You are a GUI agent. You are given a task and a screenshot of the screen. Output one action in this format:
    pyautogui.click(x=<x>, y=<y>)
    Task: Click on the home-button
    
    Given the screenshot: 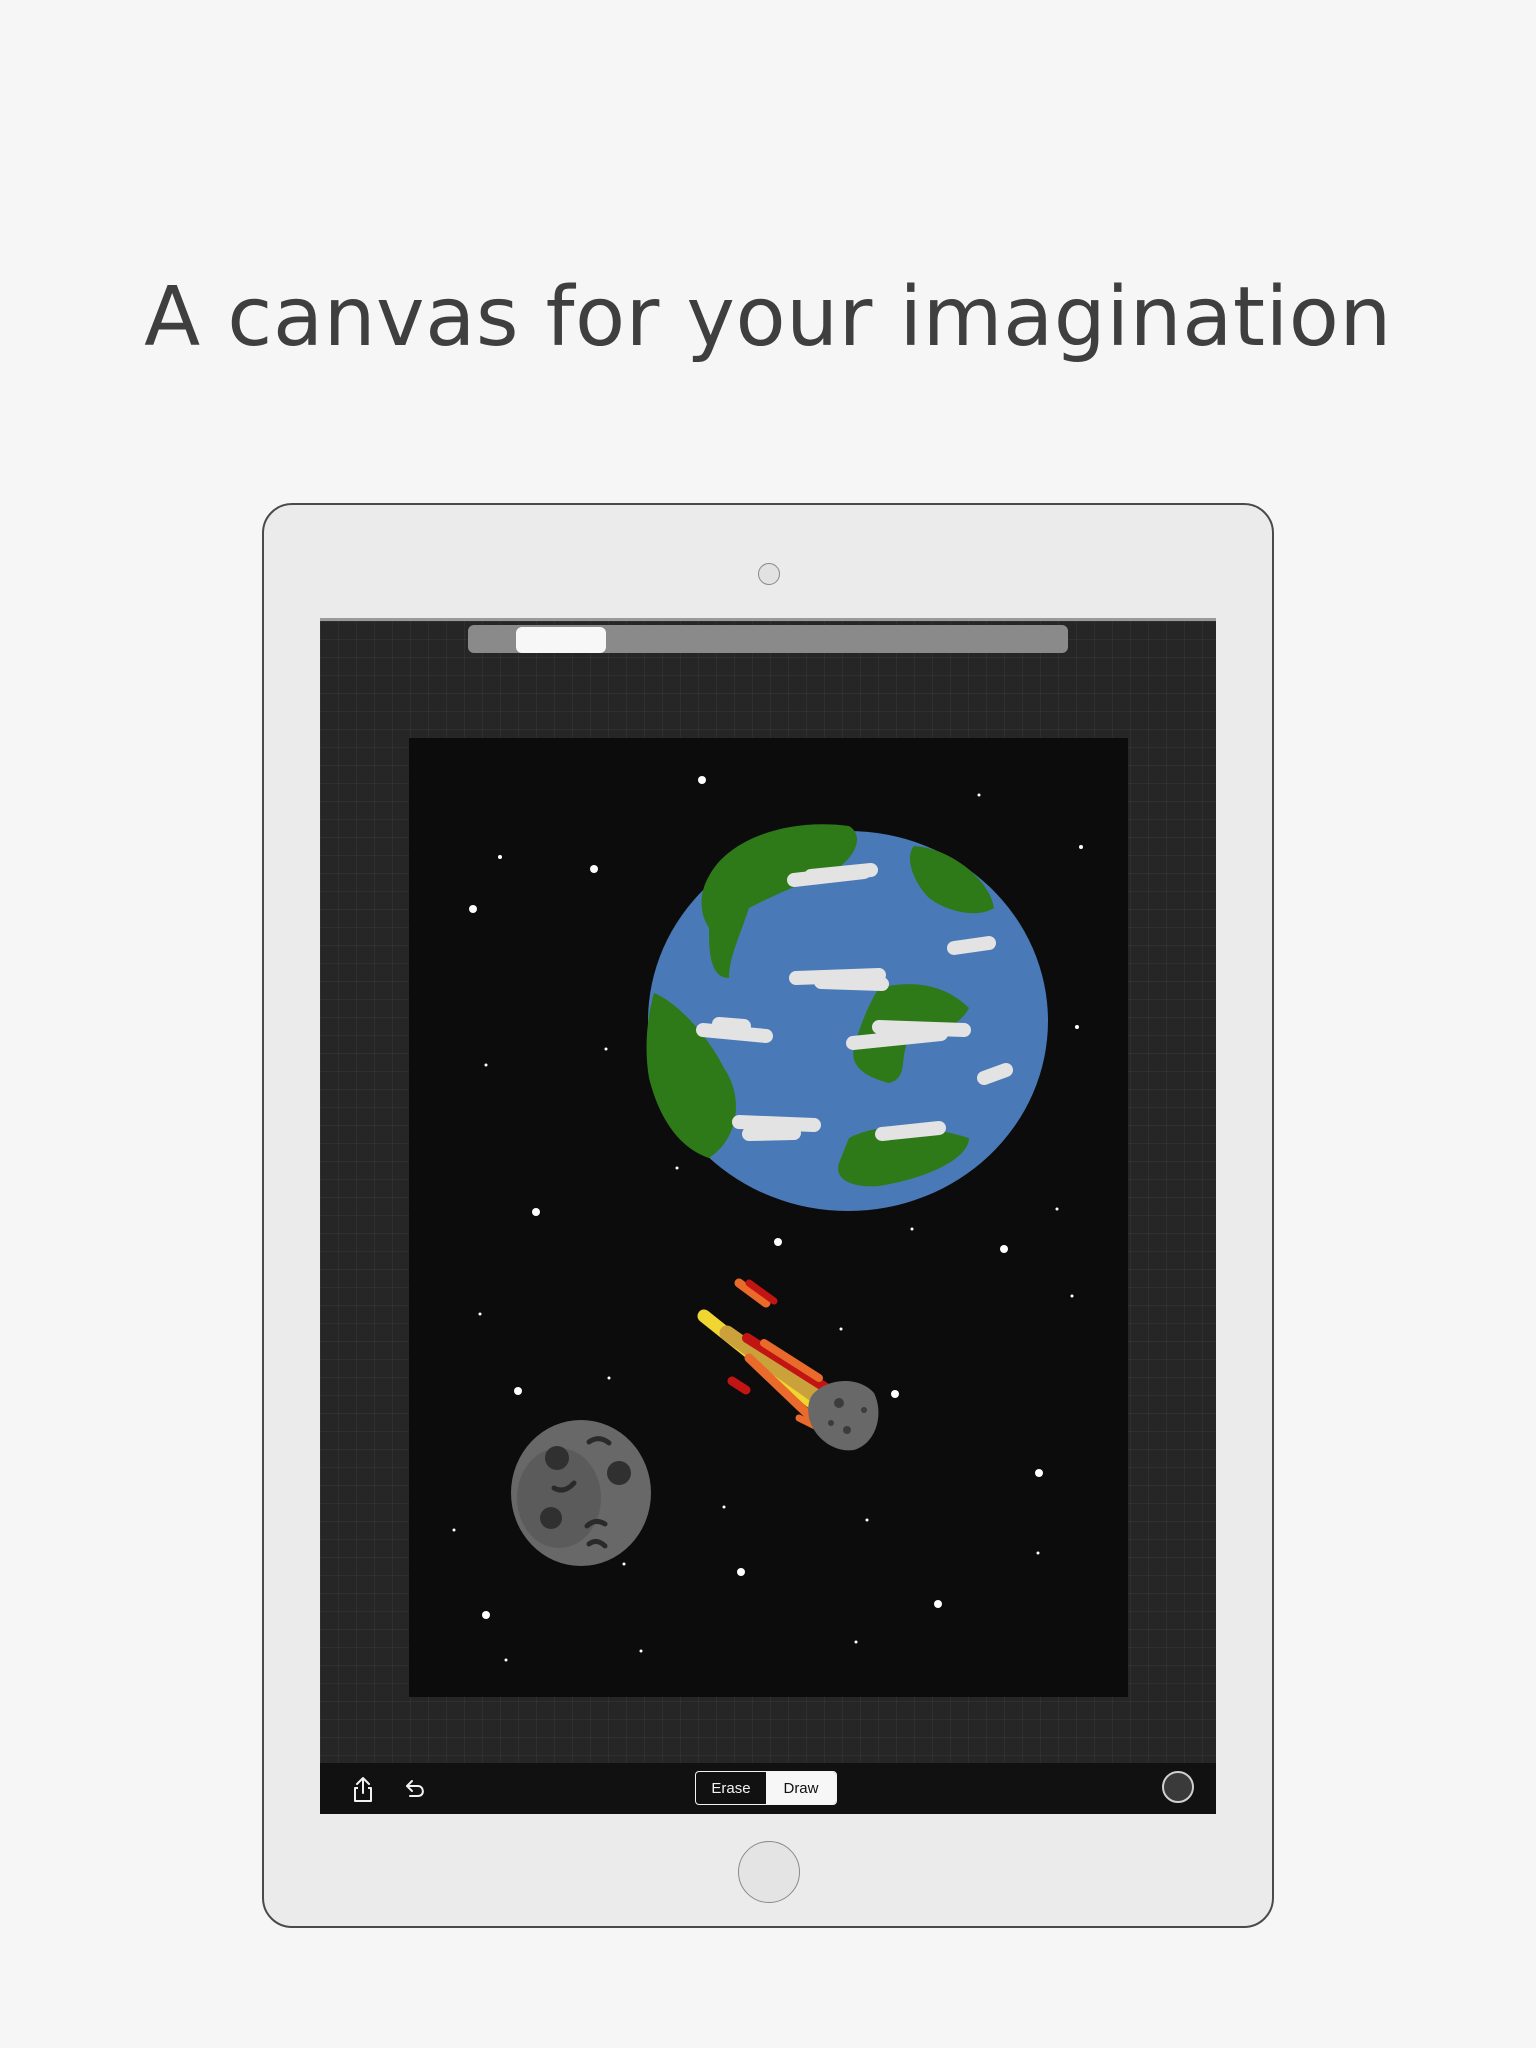 What is the action you would take?
    pyautogui.click(x=769, y=1872)
    